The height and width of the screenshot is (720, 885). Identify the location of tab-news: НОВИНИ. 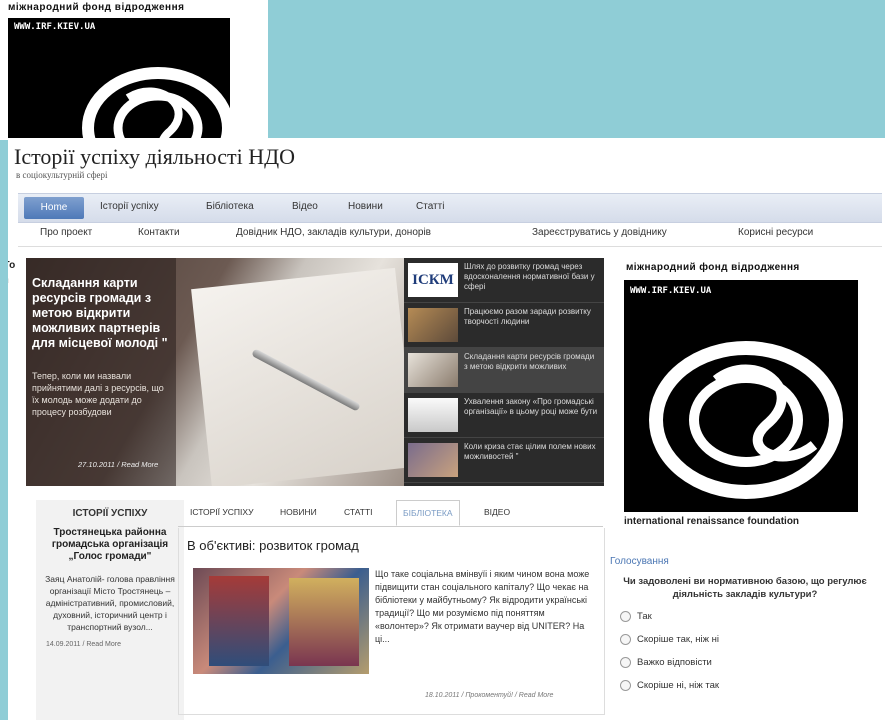
(298, 512).